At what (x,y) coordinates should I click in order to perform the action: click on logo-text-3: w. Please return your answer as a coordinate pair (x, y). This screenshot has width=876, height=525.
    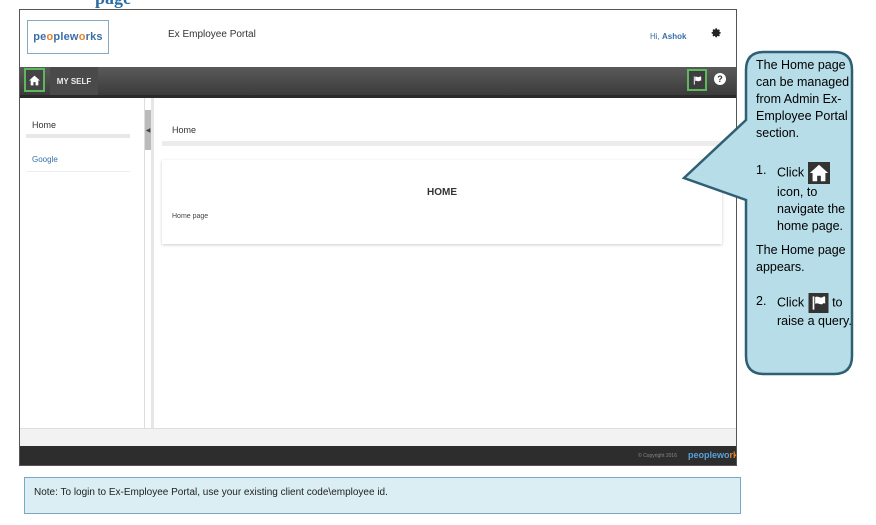
    Looking at the image, I should click on (74, 37).